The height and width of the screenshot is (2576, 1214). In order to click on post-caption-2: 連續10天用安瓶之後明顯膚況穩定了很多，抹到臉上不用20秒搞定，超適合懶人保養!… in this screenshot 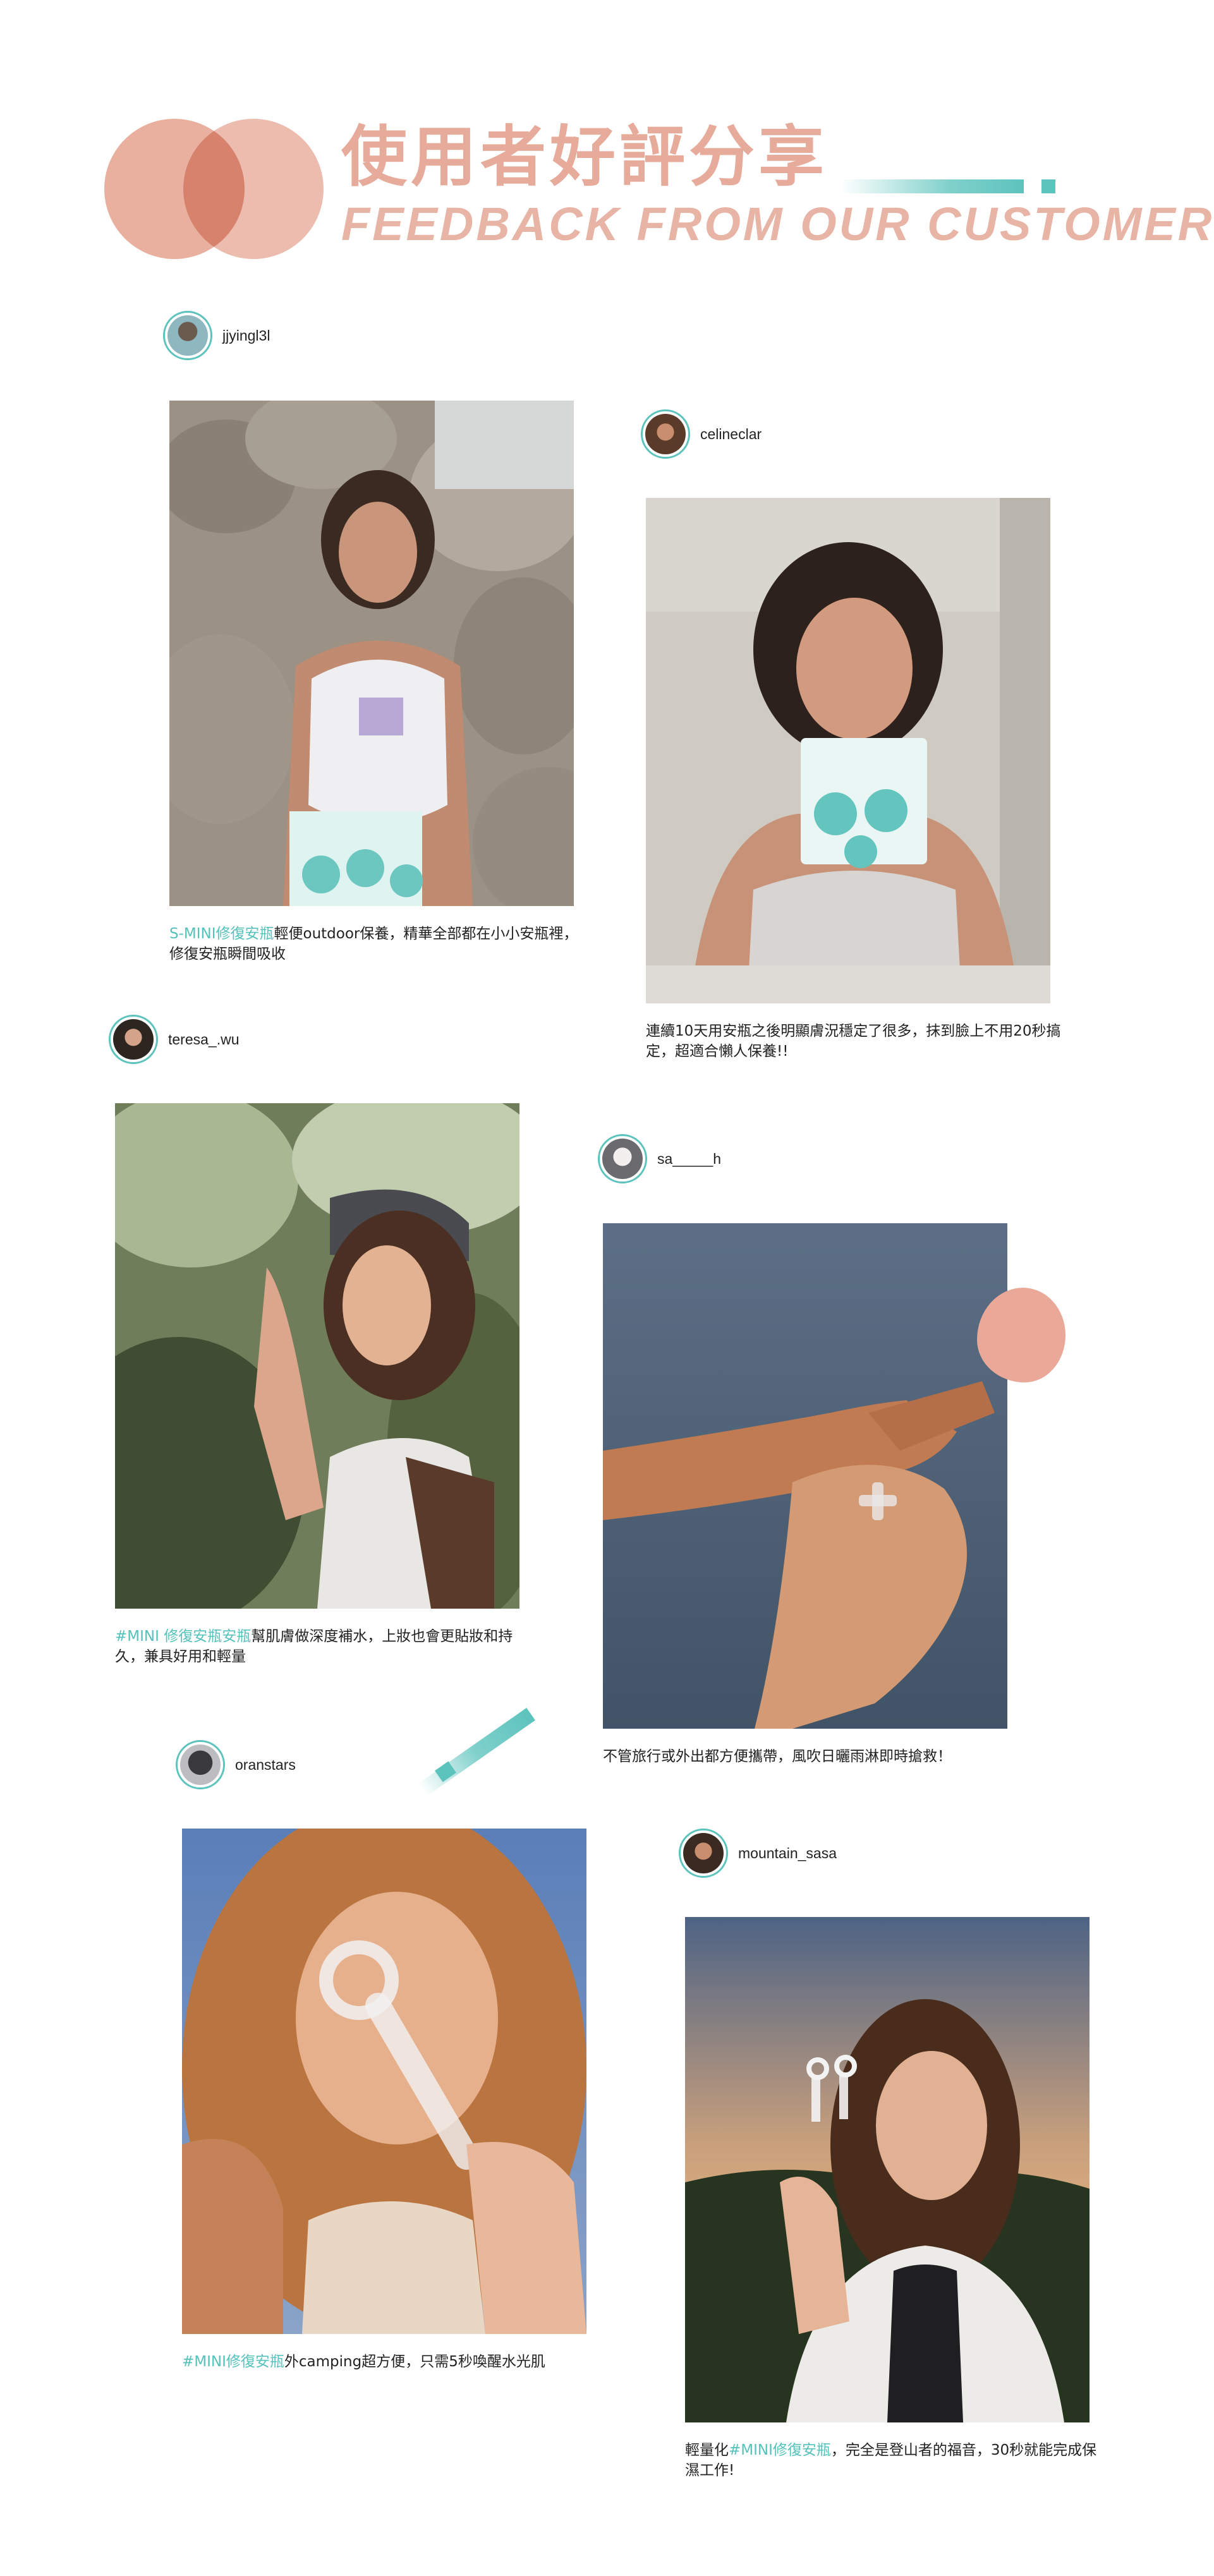, I will do `click(854, 1041)`.